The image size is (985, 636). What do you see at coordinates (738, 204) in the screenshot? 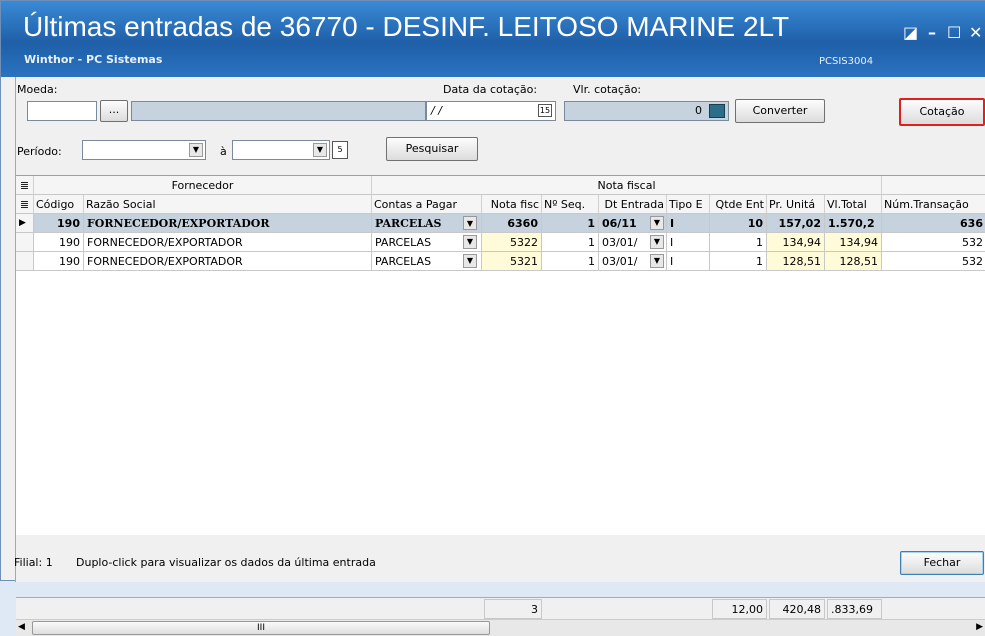
I see `col-qtde-ent: Qtde Ent` at bounding box center [738, 204].